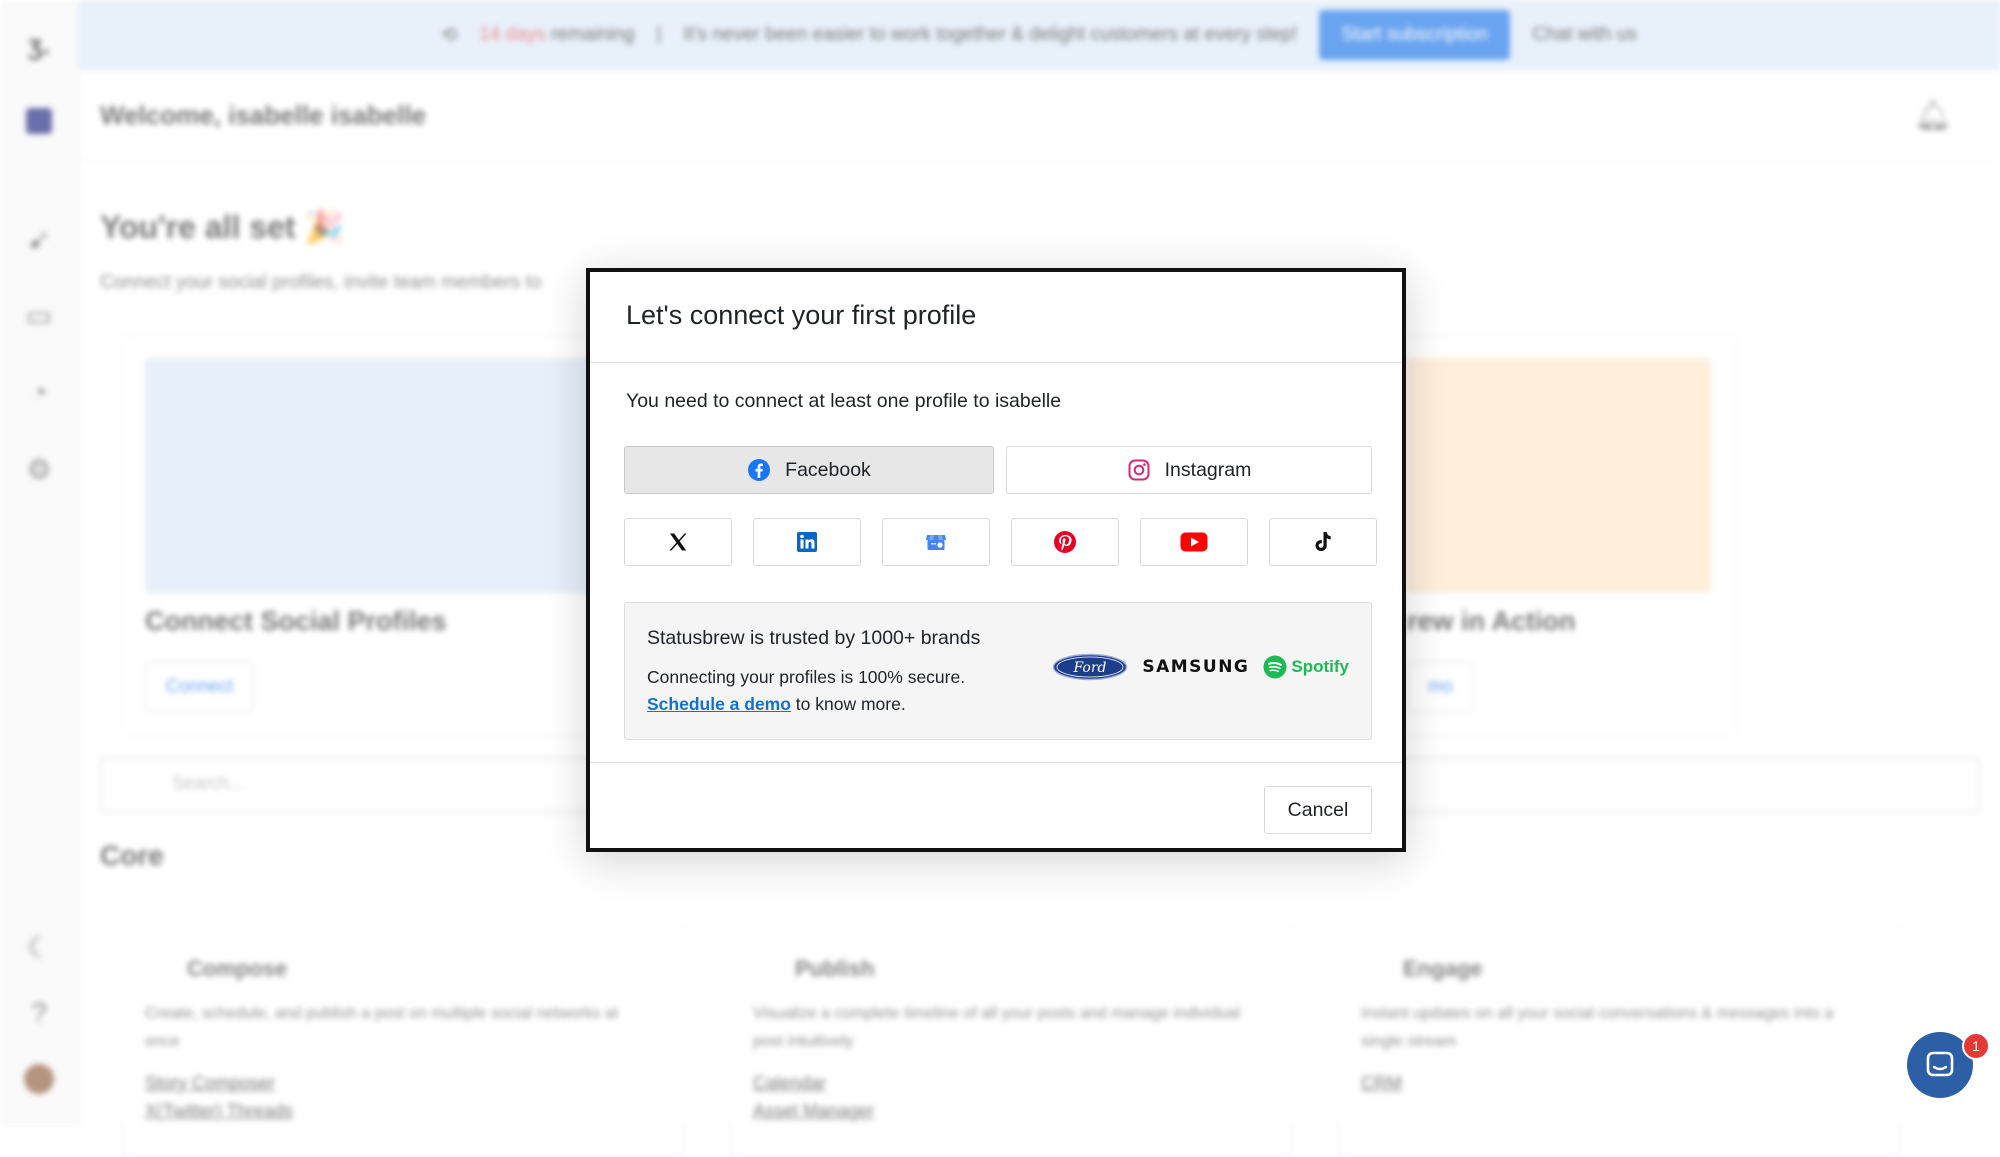  I want to click on google-business-button, so click(936, 542).